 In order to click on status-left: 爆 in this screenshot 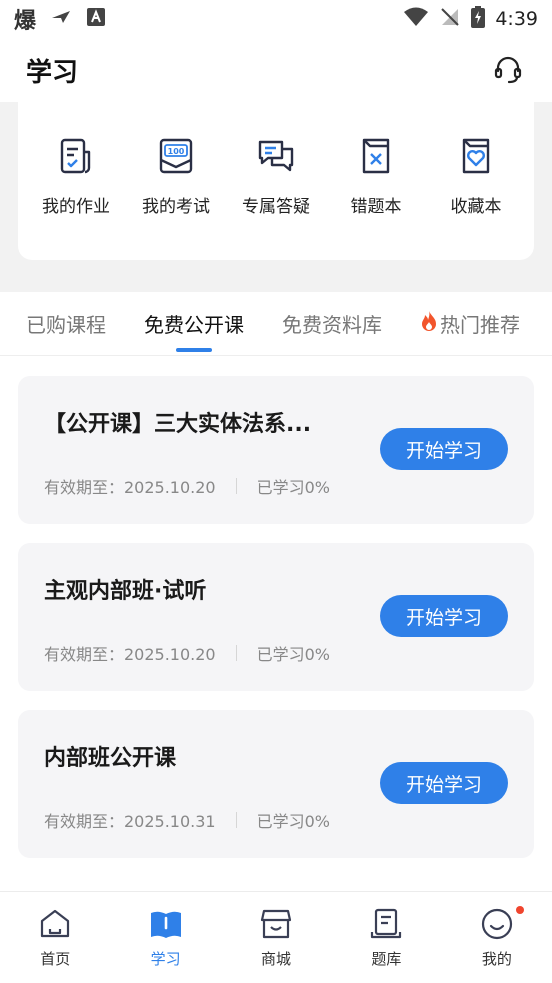, I will do `click(60, 19)`.